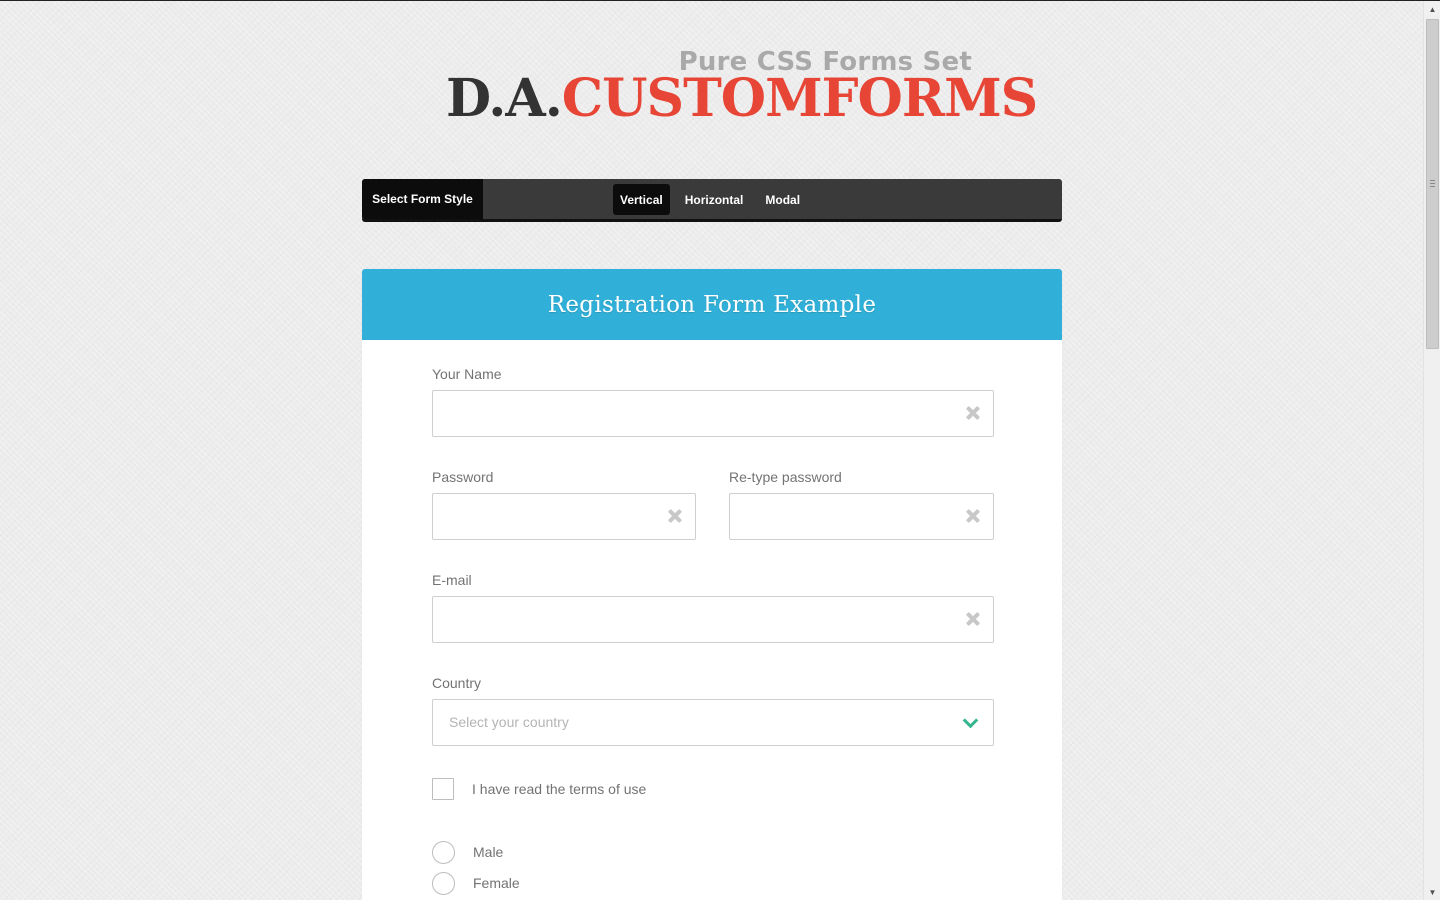  I want to click on form-style-label: Select Form Style, so click(422, 199).